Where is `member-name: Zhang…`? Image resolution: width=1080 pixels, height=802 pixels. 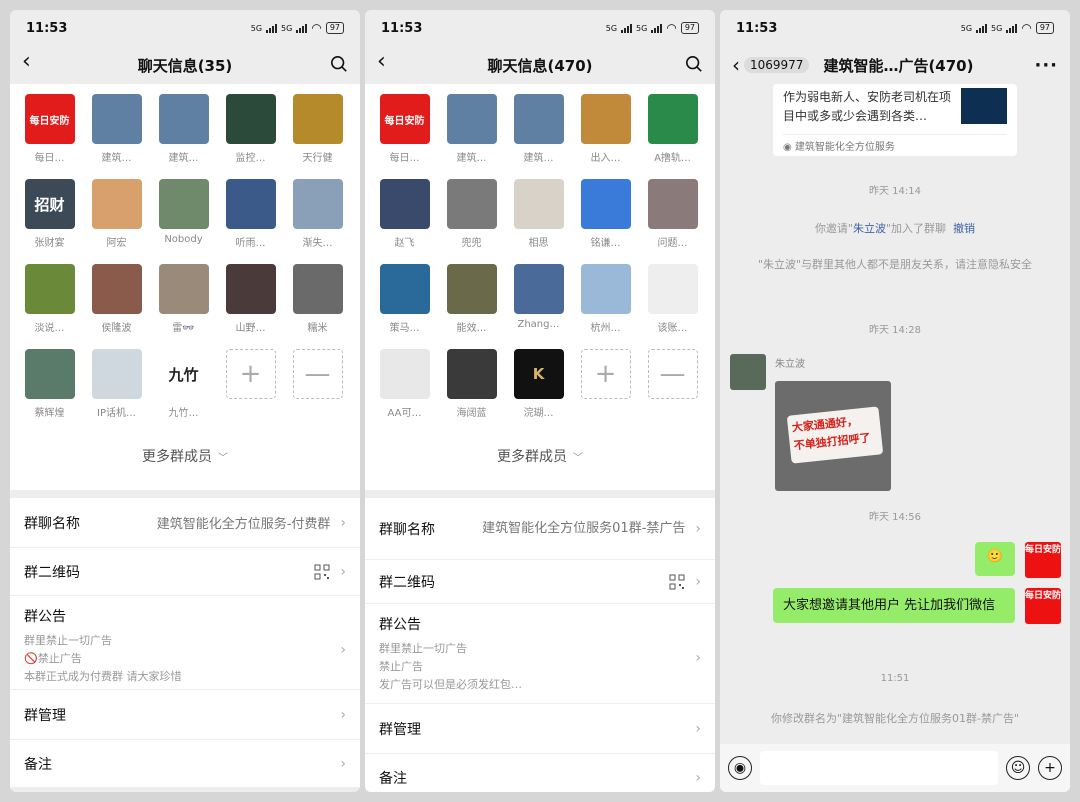
member-name: Zhang… is located at coordinates (538, 324).